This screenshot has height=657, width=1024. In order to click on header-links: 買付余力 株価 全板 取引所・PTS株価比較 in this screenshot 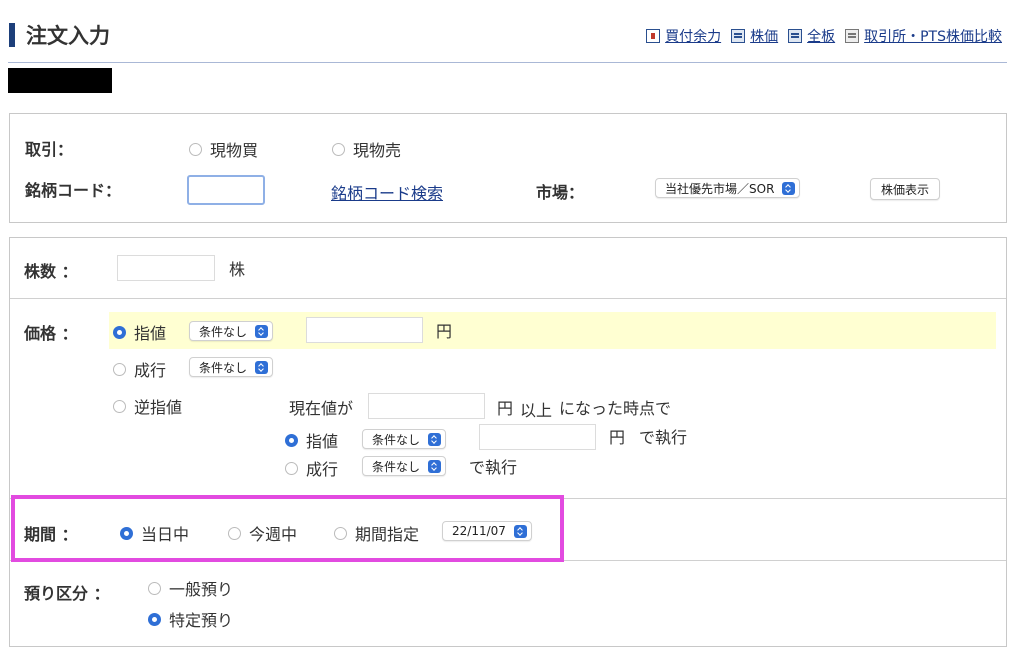, I will do `click(824, 36)`.